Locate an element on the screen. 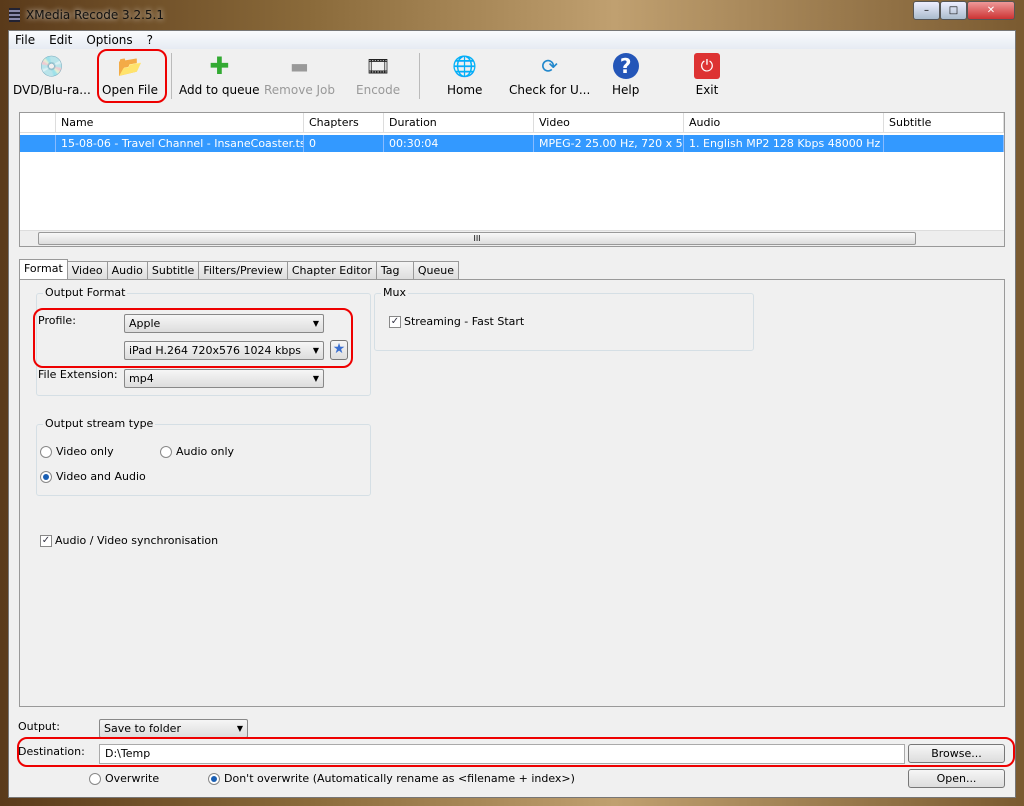  help-button: ? Help is located at coordinates (625, 75).